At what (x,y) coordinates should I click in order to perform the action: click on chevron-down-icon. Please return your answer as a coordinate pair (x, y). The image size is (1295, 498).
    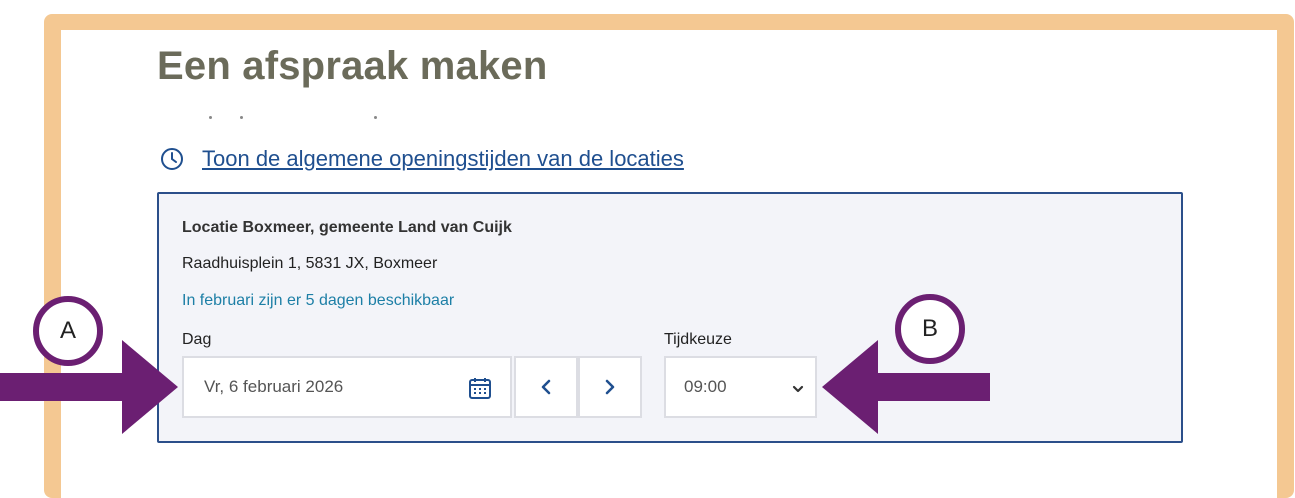
    Looking at the image, I should click on (798, 389).